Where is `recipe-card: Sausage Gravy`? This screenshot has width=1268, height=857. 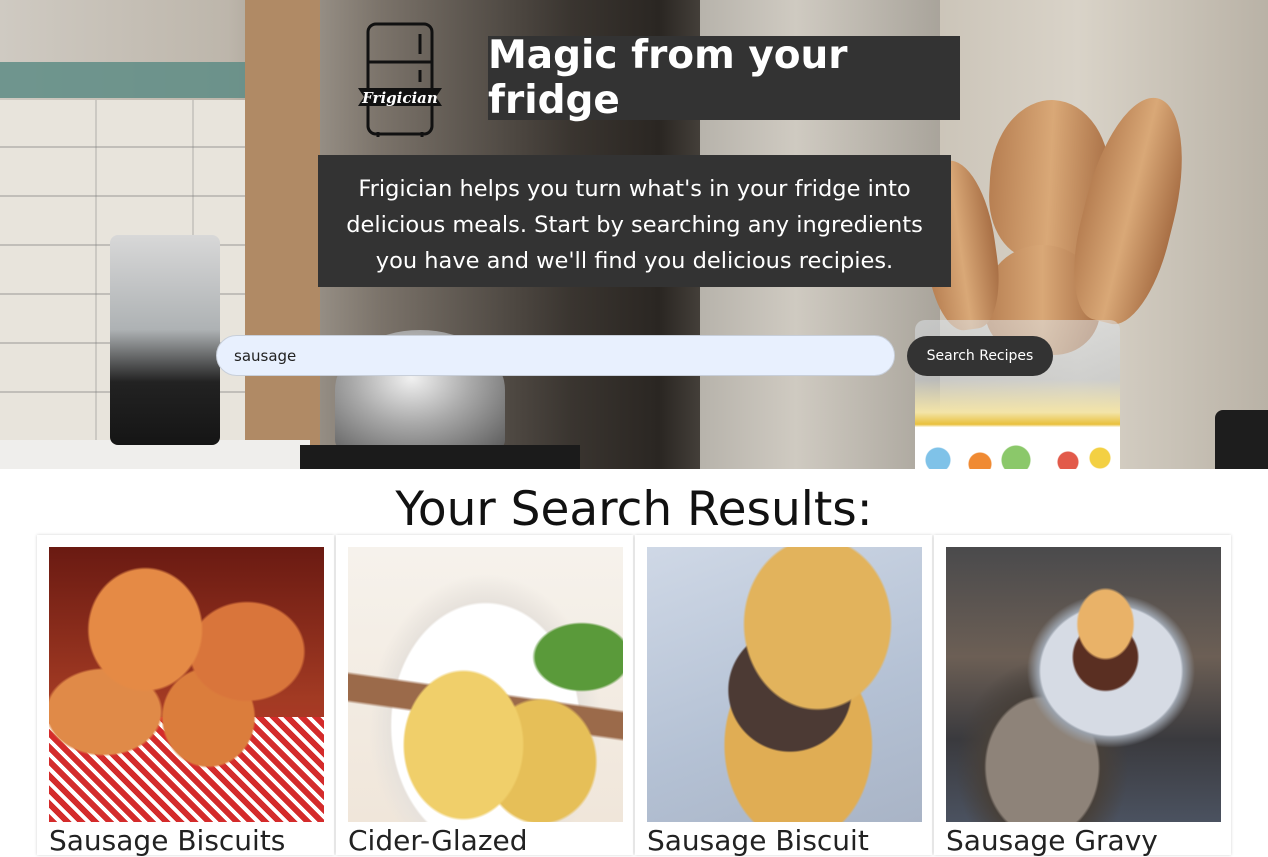 recipe-card: Sausage Gravy is located at coordinates (1082, 696).